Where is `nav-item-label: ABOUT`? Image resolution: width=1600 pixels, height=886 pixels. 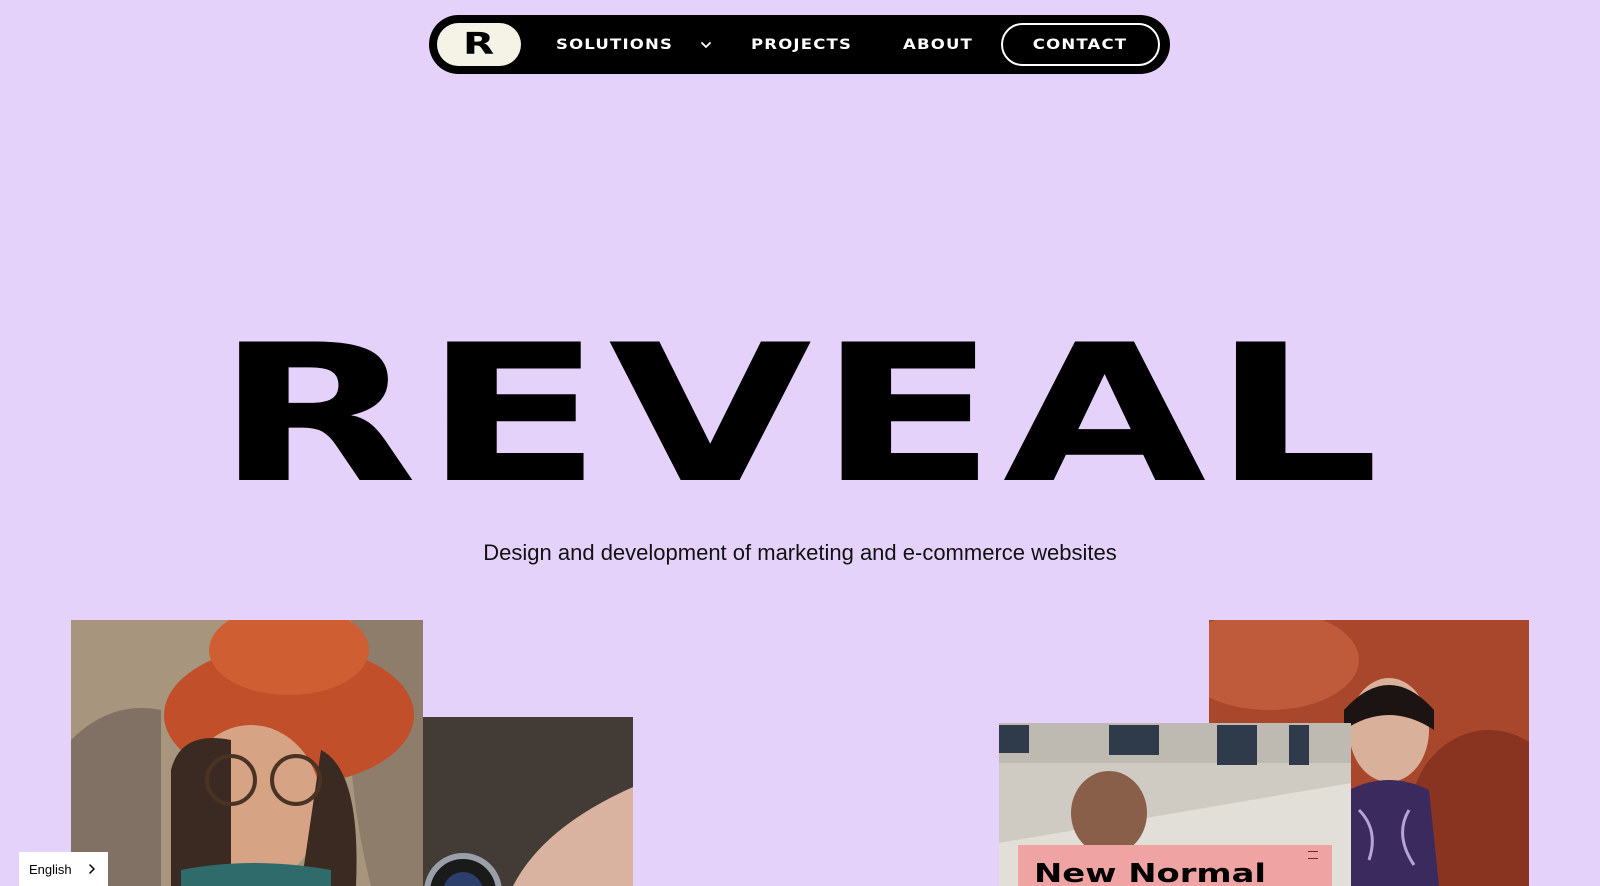
nav-item-label: ABOUT is located at coordinates (938, 44).